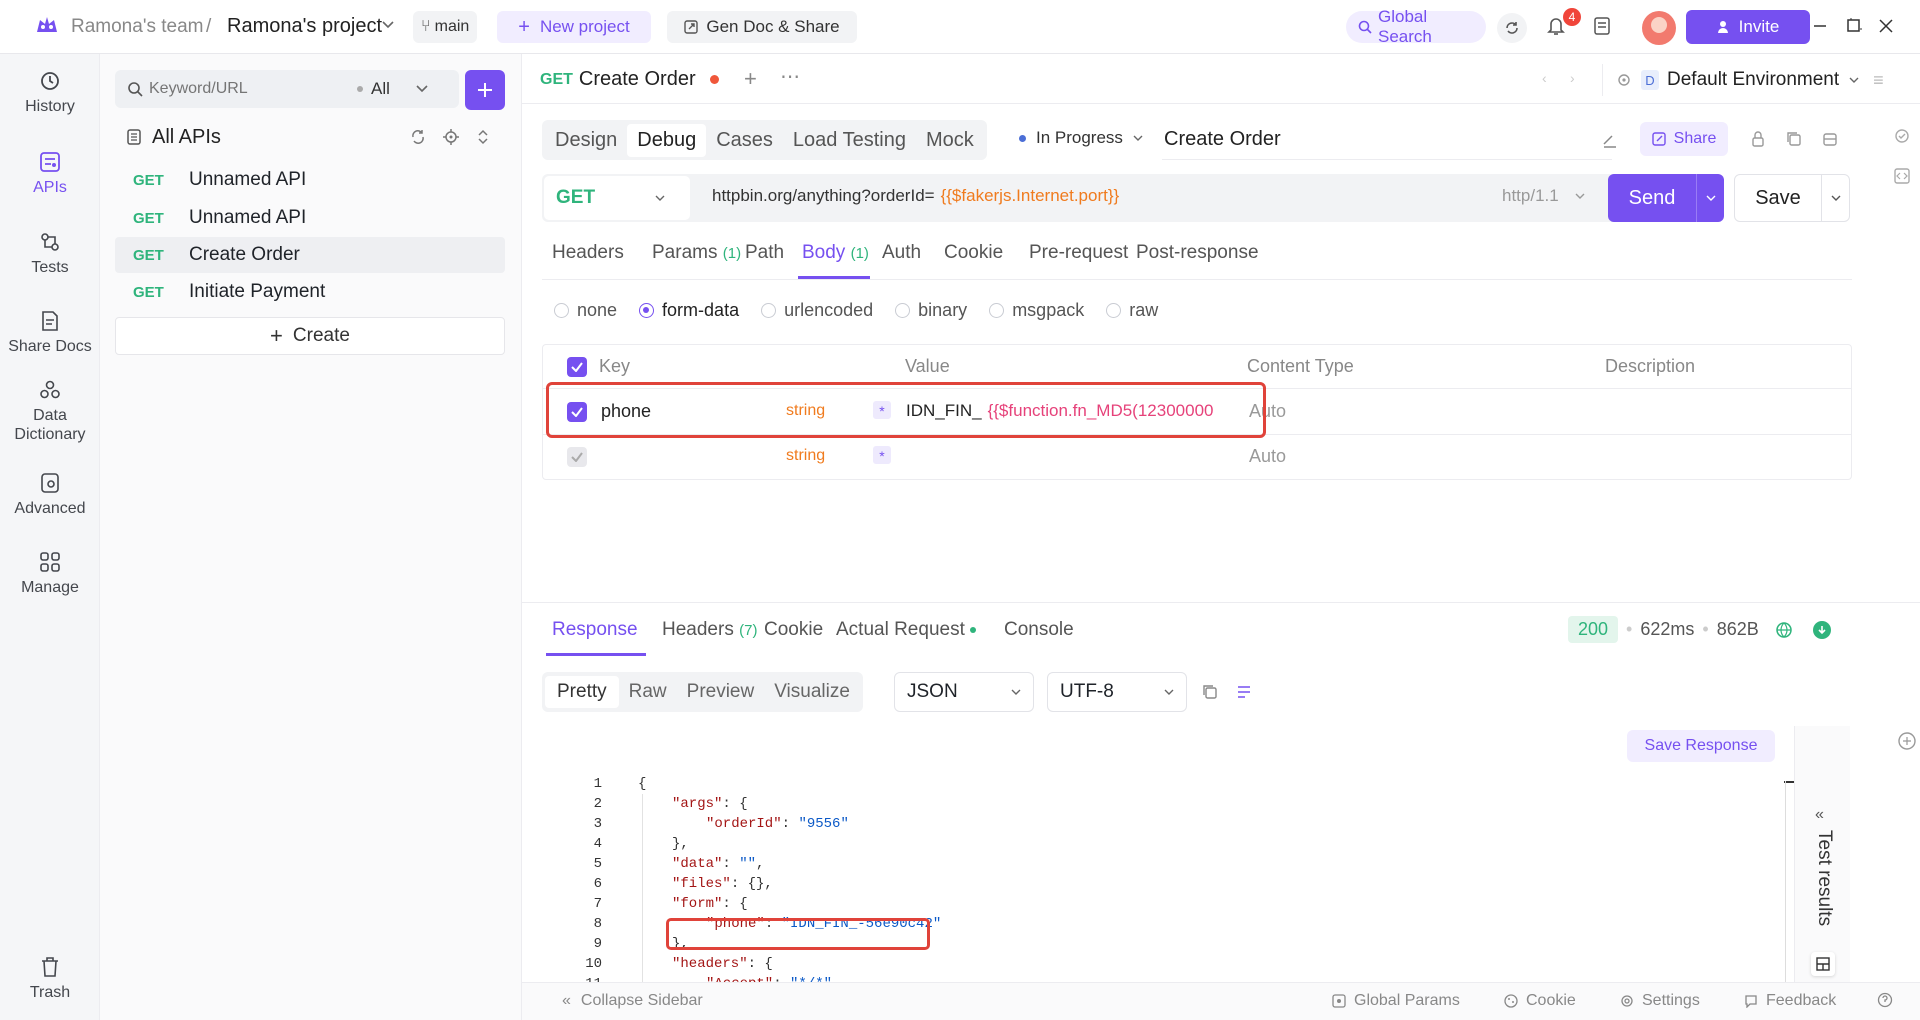 The width and height of the screenshot is (1920, 1020). I want to click on list-item: GET Create Order, so click(310, 255).